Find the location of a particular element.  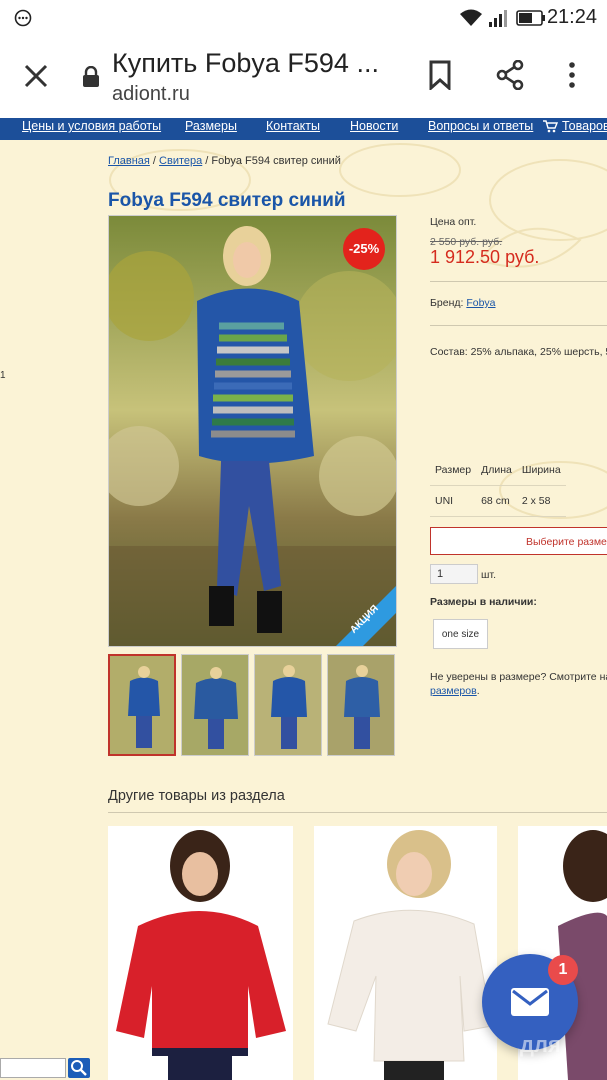

size-table: Размер Длина Ширина UNI 68 cm 2 x 58 is located at coordinates (498, 486).